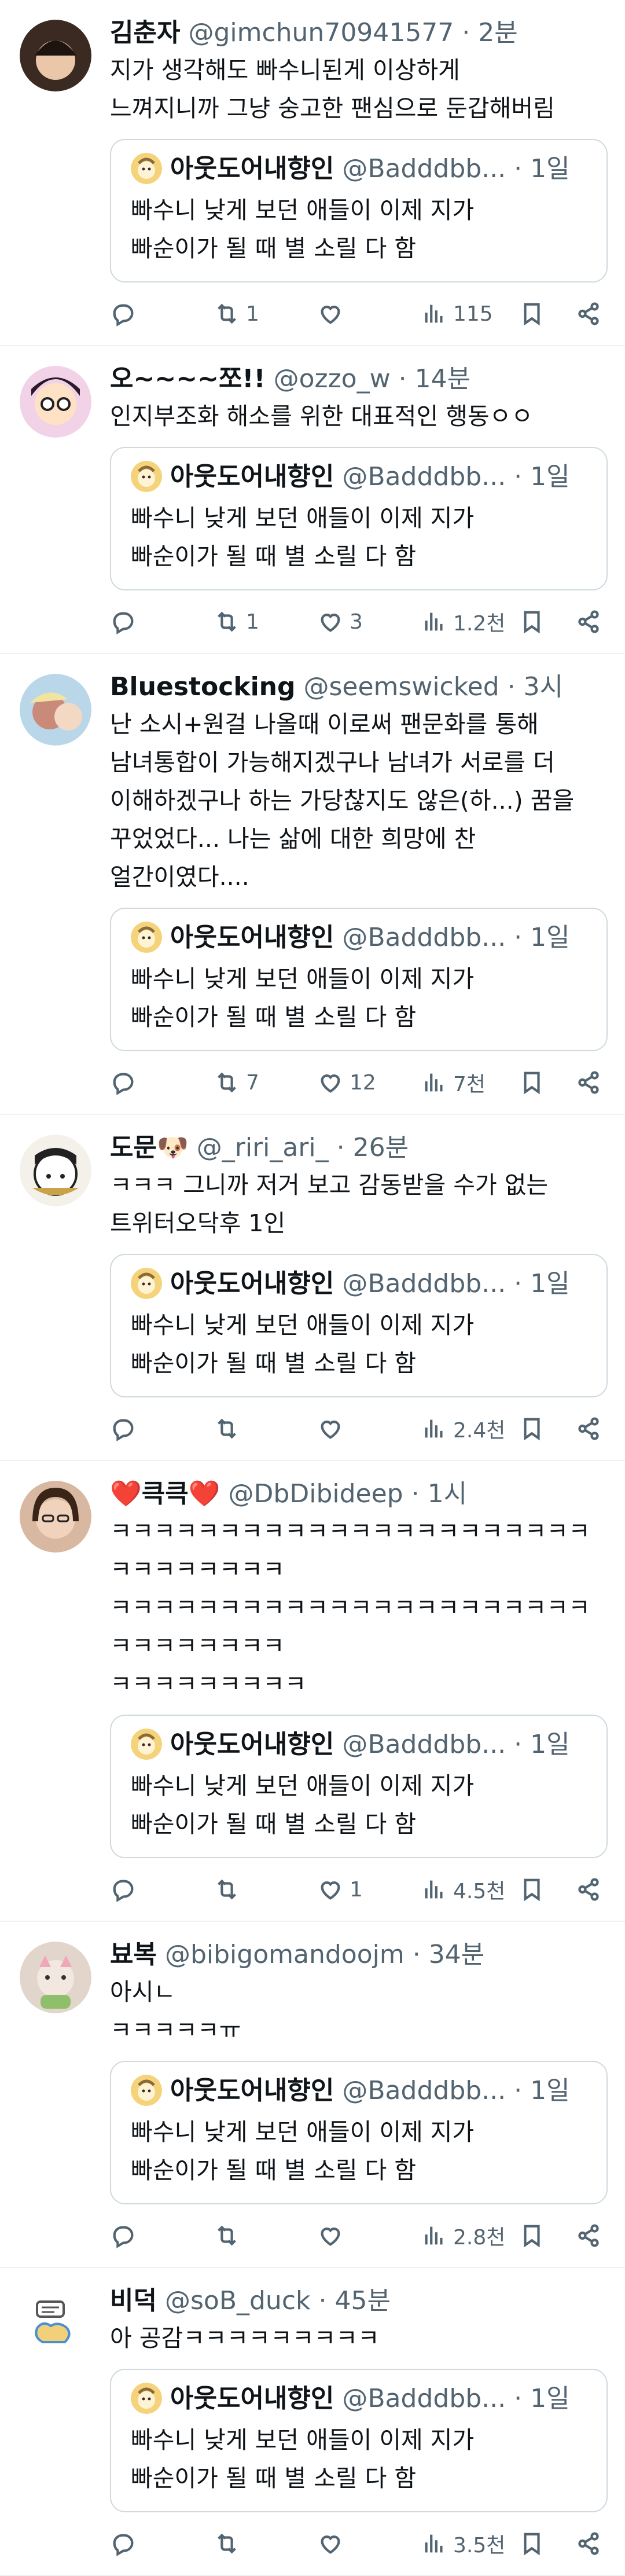  I want to click on handle: @seemswicked, so click(401, 687).